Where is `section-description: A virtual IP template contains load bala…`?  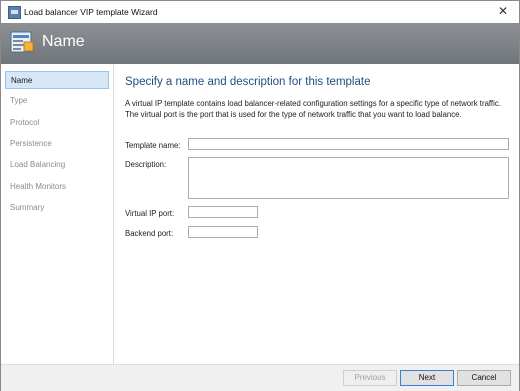 section-description: A virtual IP template contains load bala… is located at coordinates (313, 109).